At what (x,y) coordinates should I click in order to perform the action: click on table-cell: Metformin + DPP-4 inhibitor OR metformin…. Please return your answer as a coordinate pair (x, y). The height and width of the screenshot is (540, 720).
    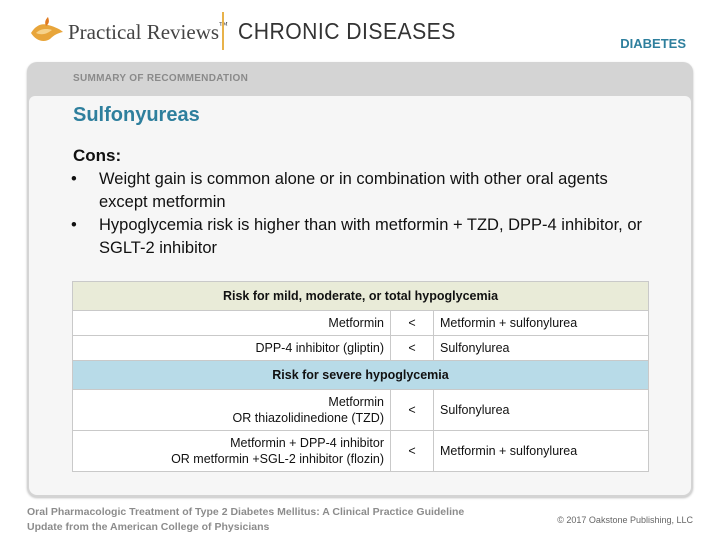
    Looking at the image, I should click on (231, 451).